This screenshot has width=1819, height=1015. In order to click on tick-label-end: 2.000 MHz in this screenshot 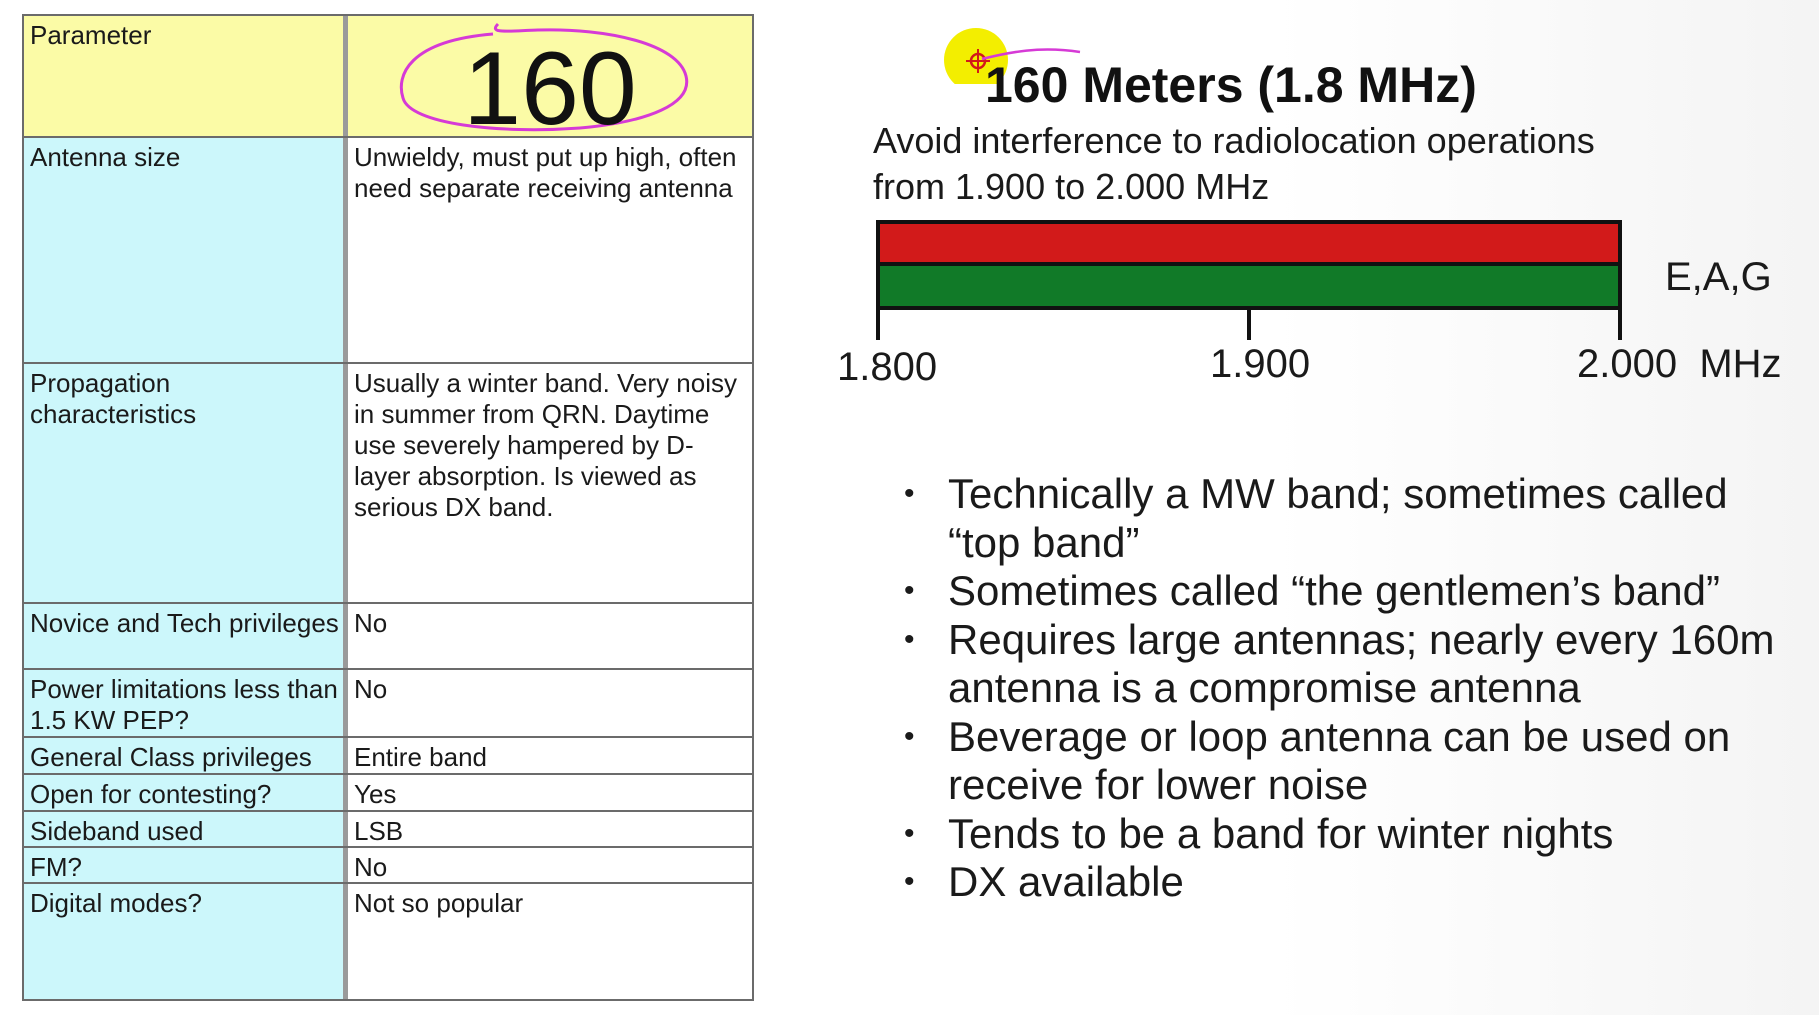, I will do `click(1679, 364)`.